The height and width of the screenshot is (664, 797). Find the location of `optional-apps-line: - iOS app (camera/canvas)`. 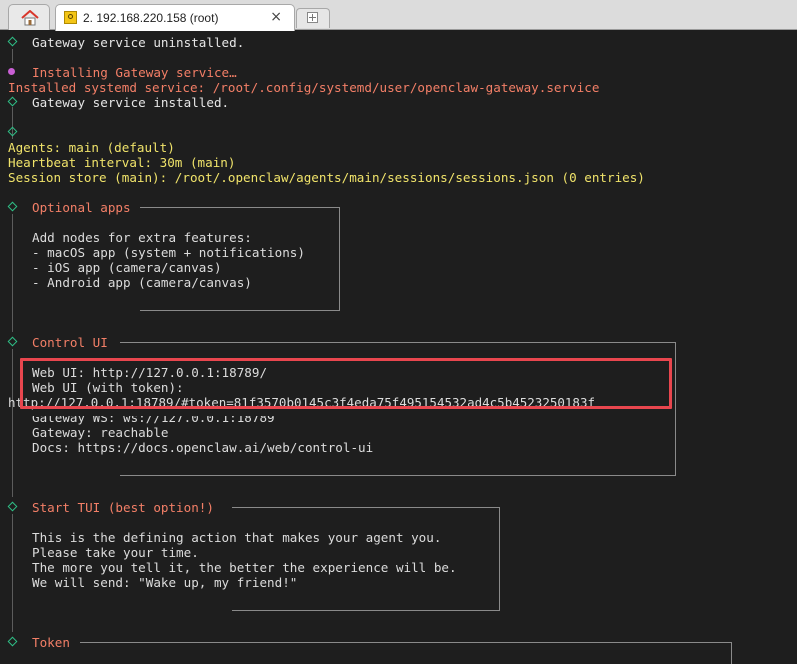

optional-apps-line: - iOS app (camera/canvas) is located at coordinates (127, 267).